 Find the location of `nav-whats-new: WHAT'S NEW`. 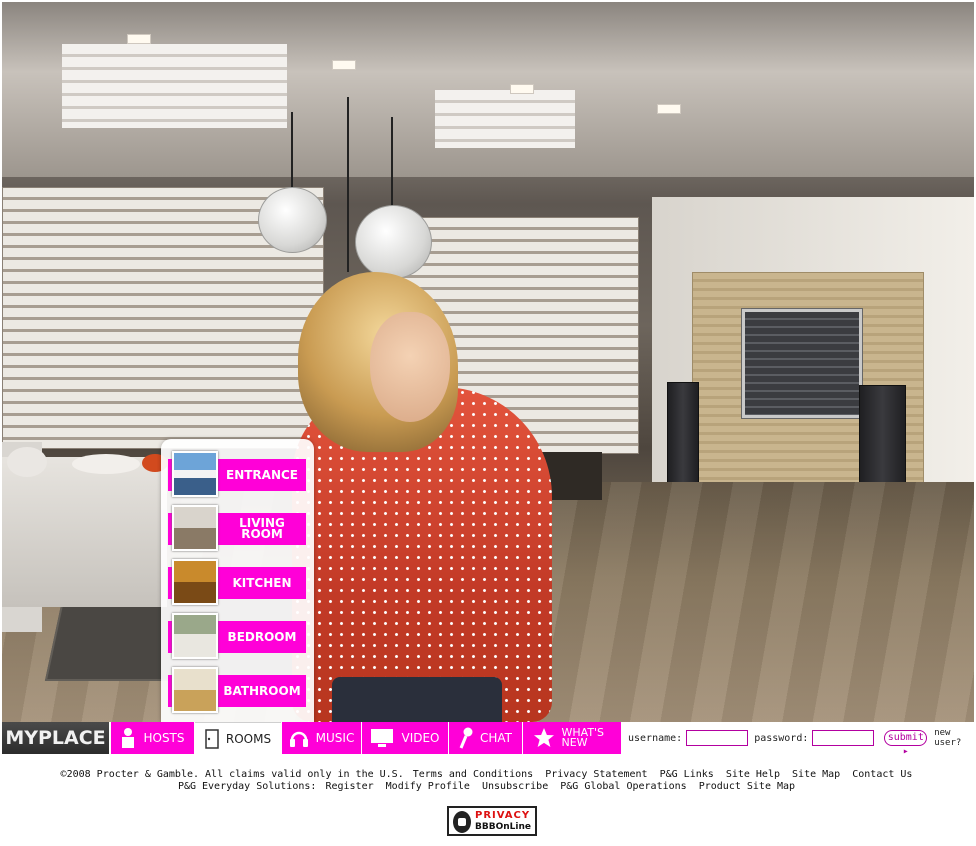

nav-whats-new: WHAT'S NEW is located at coordinates (572, 738).